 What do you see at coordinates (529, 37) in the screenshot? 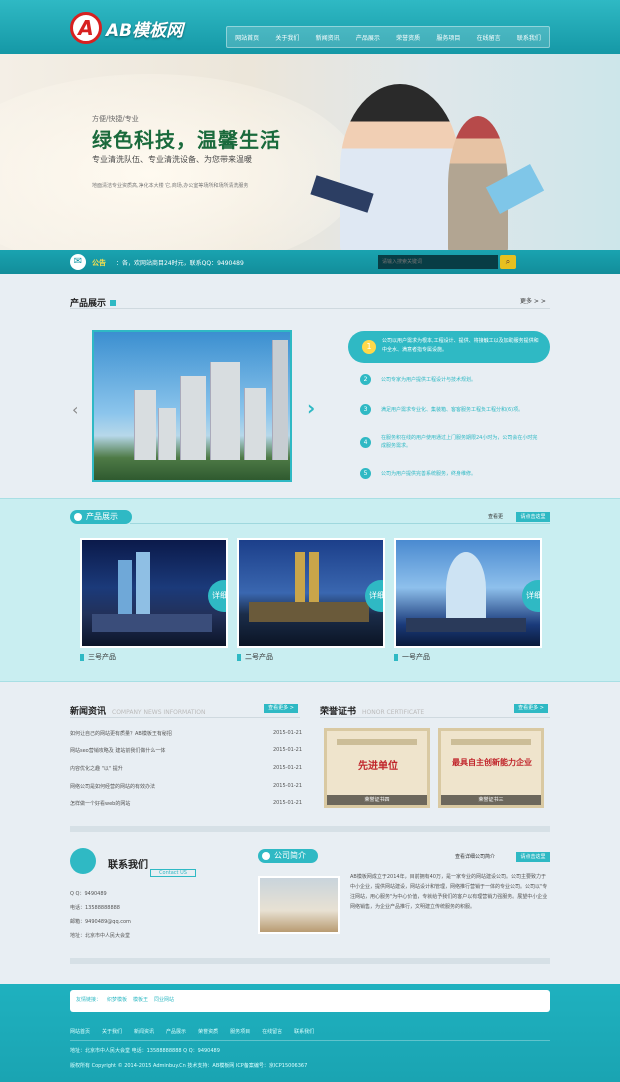
I see `nav-item-contact: 联系我们` at bounding box center [529, 37].